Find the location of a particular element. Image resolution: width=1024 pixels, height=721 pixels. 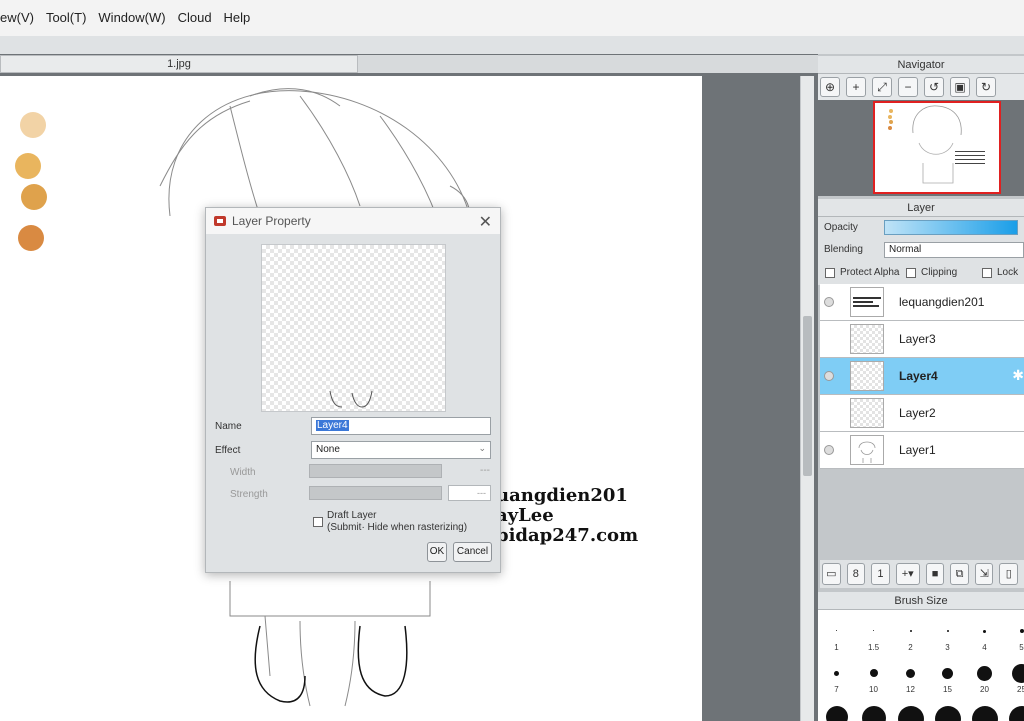

duplicate-layer-icon: ⧉ is located at coordinates (959, 574).